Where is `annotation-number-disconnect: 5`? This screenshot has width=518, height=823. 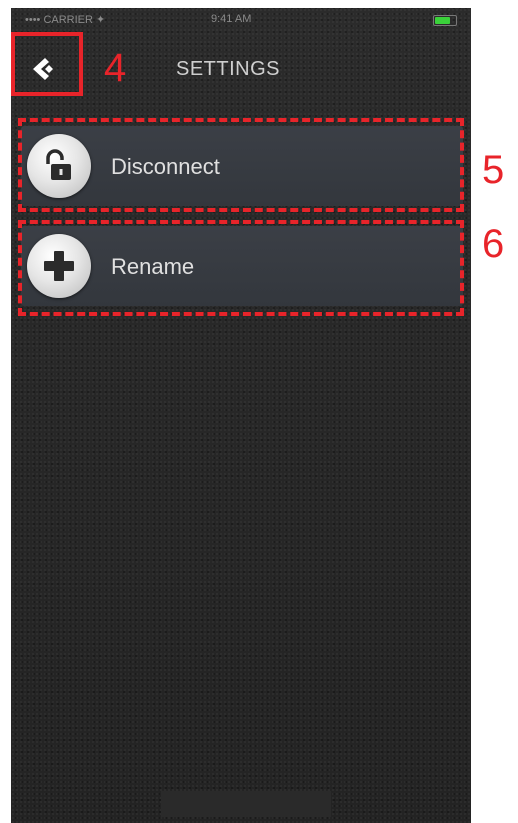 annotation-number-disconnect: 5 is located at coordinates (493, 170).